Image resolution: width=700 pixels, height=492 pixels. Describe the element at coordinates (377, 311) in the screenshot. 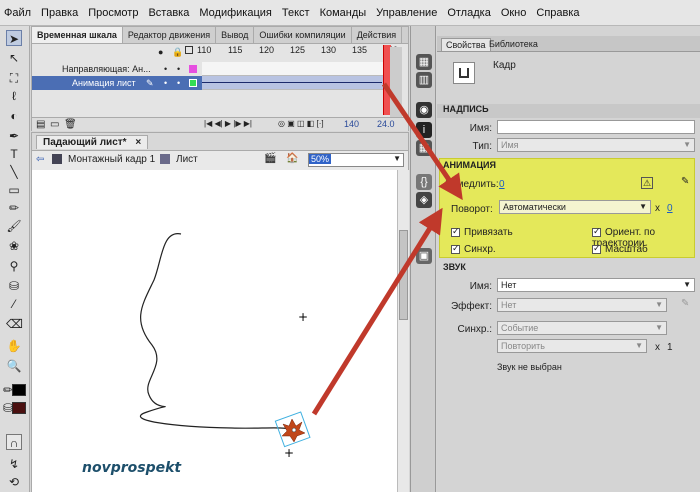

I see `annotation-arrow-from-leaf` at that location.